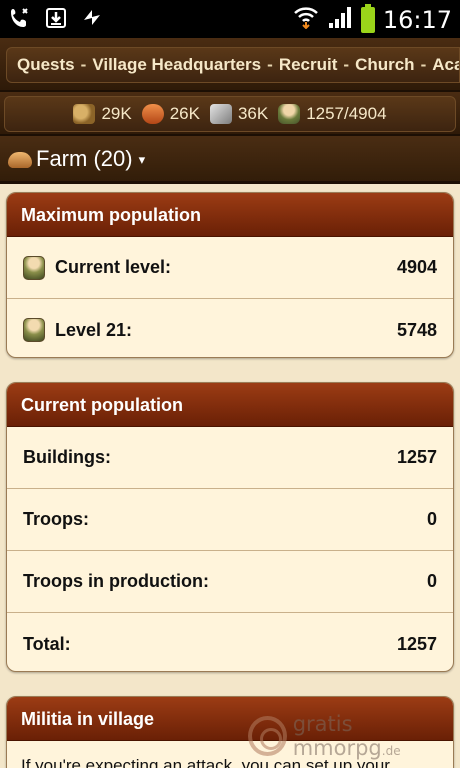 This screenshot has height=768, width=460. What do you see at coordinates (142, 159) in the screenshot?
I see `chevron-down-icon: ▾` at bounding box center [142, 159].